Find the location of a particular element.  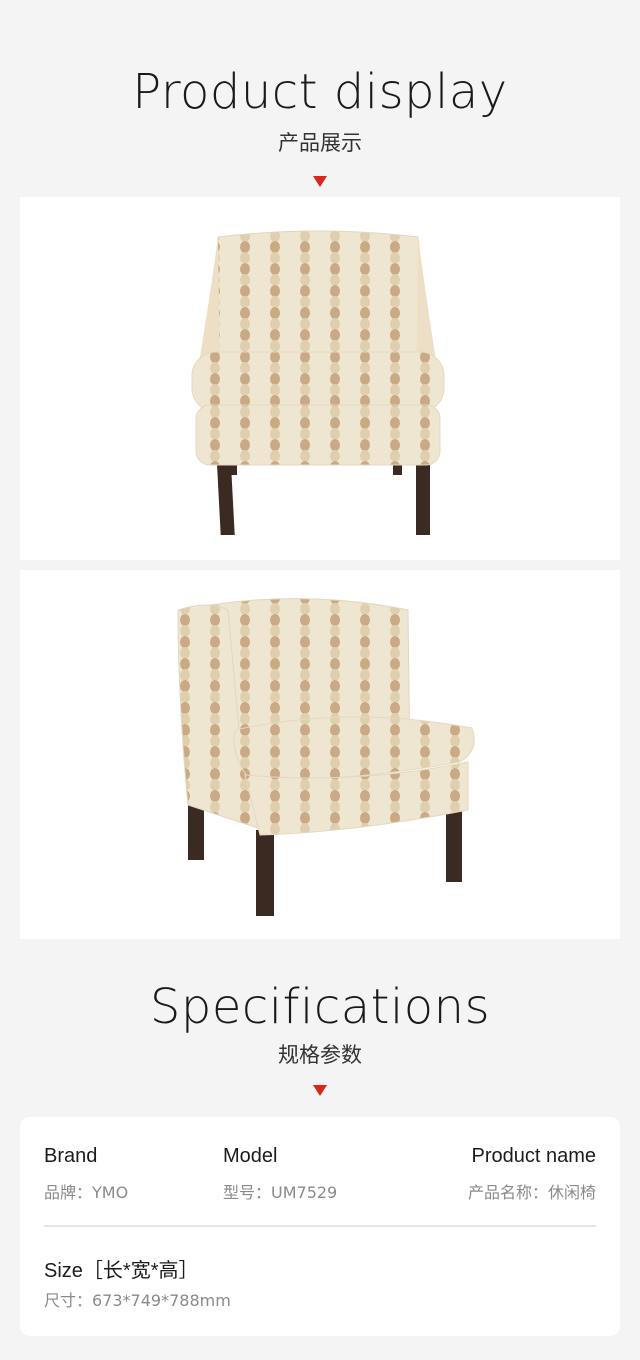

model-label: Model is located at coordinates (250, 1156).